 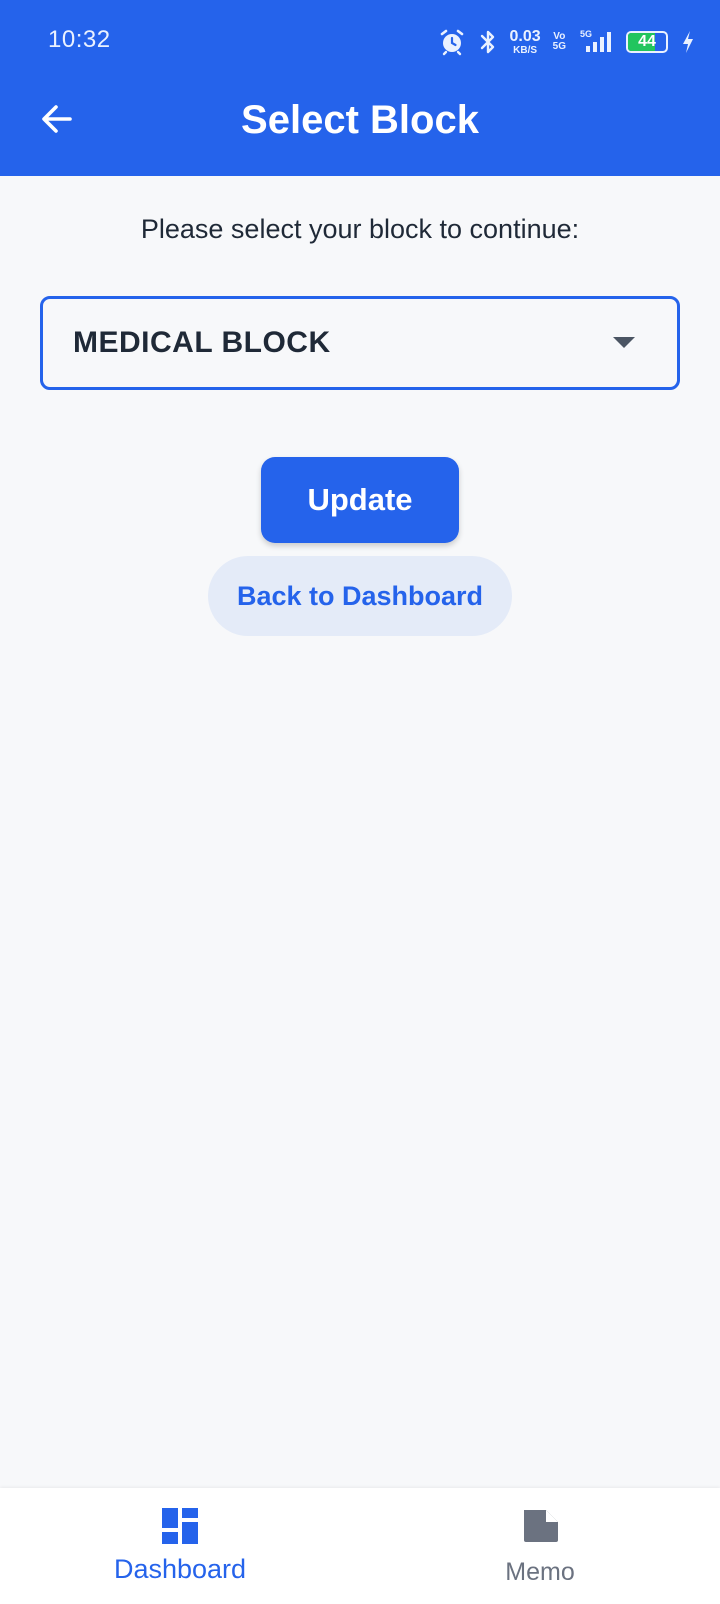 I want to click on volte-indicator: Vo 5G, so click(x=559, y=42).